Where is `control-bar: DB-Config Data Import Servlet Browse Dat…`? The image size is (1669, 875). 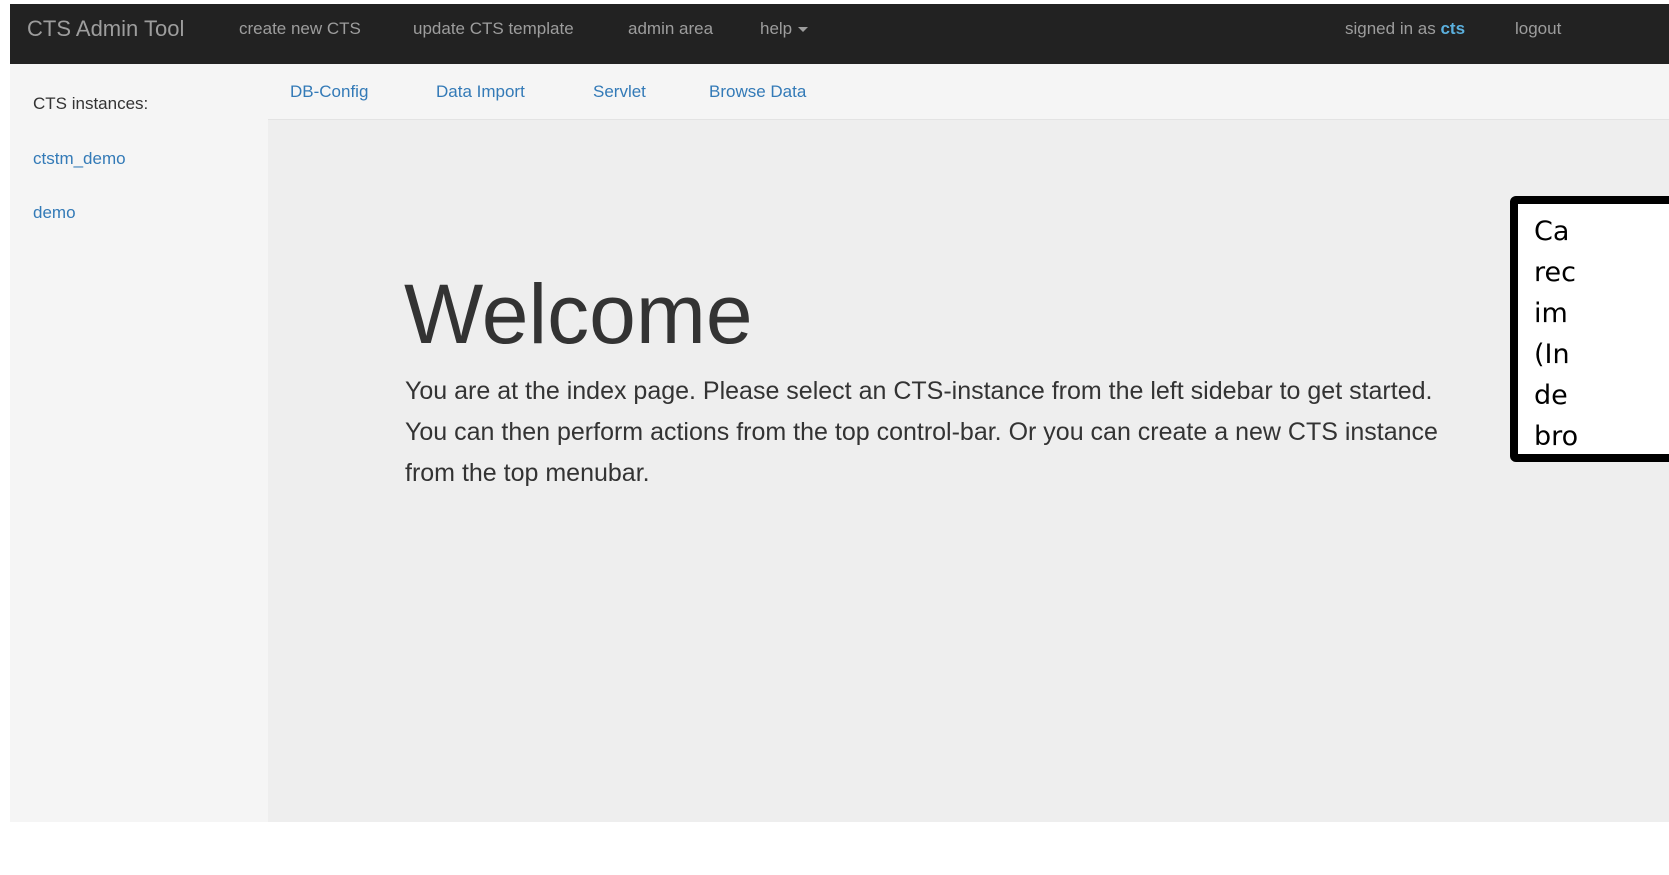 control-bar: DB-Config Data Import Servlet Browse Dat… is located at coordinates (968, 92).